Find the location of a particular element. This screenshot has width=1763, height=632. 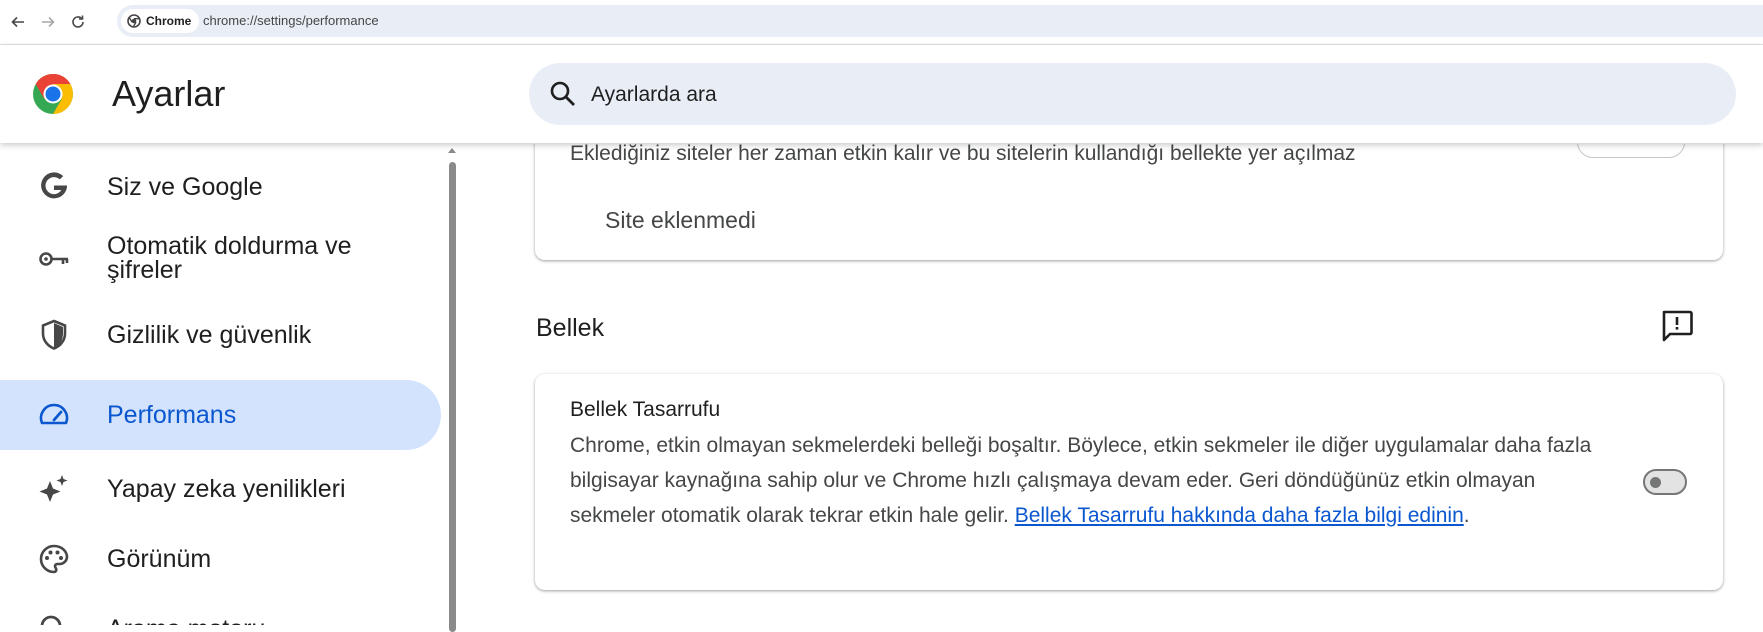

arrow-left-icon is located at coordinates (17, 22).